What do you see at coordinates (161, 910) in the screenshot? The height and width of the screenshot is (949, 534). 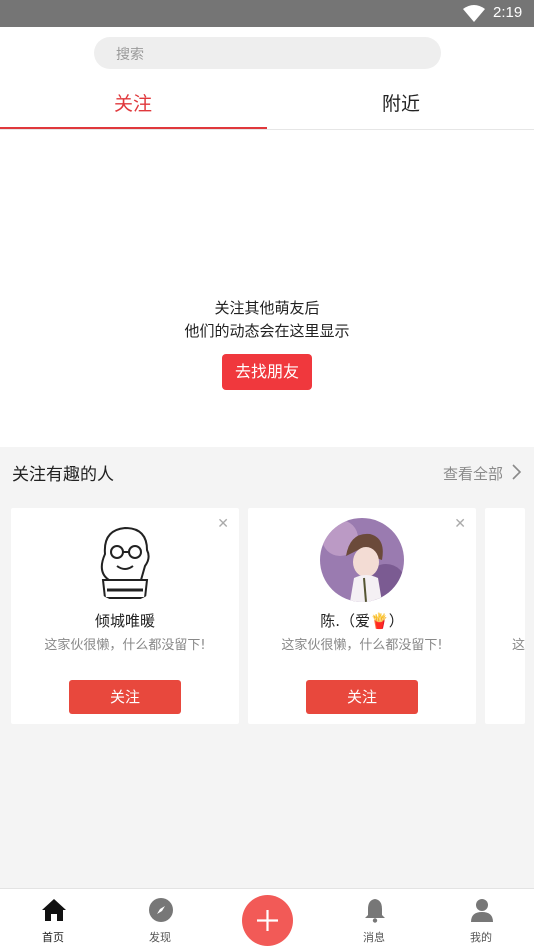 I see `compass-icon` at bounding box center [161, 910].